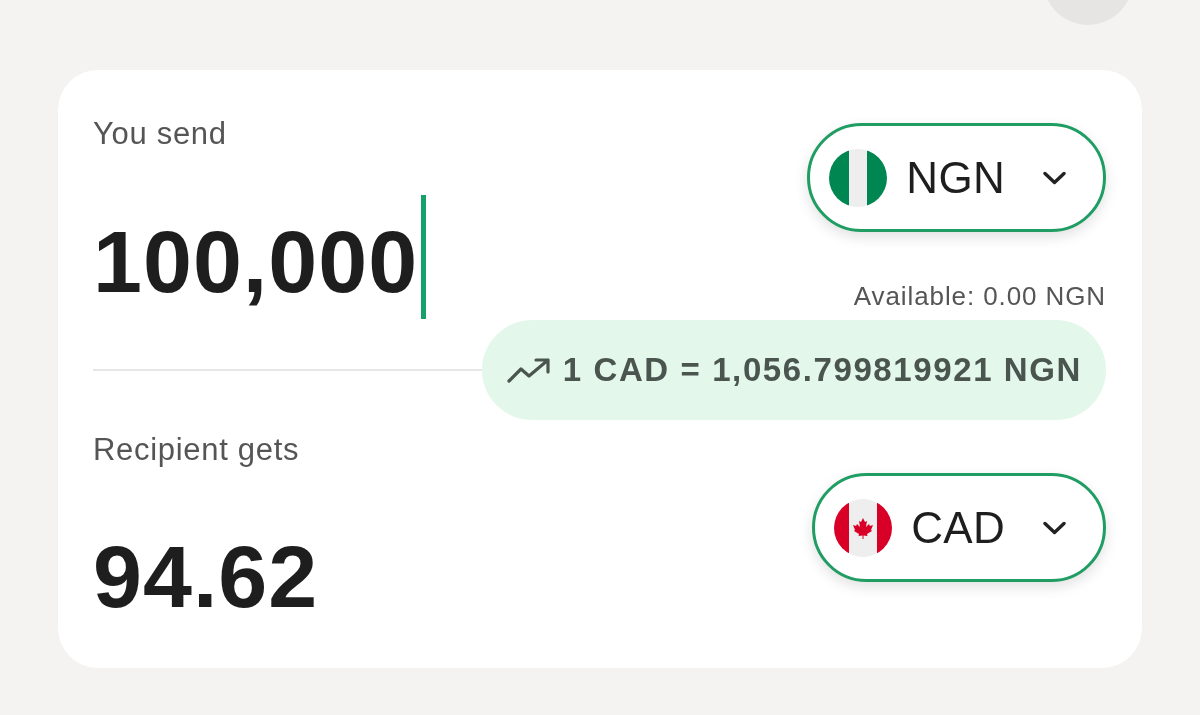 This screenshot has height=715, width=1200. I want to click on available-balance: Available: 0.00 NGN, so click(979, 296).